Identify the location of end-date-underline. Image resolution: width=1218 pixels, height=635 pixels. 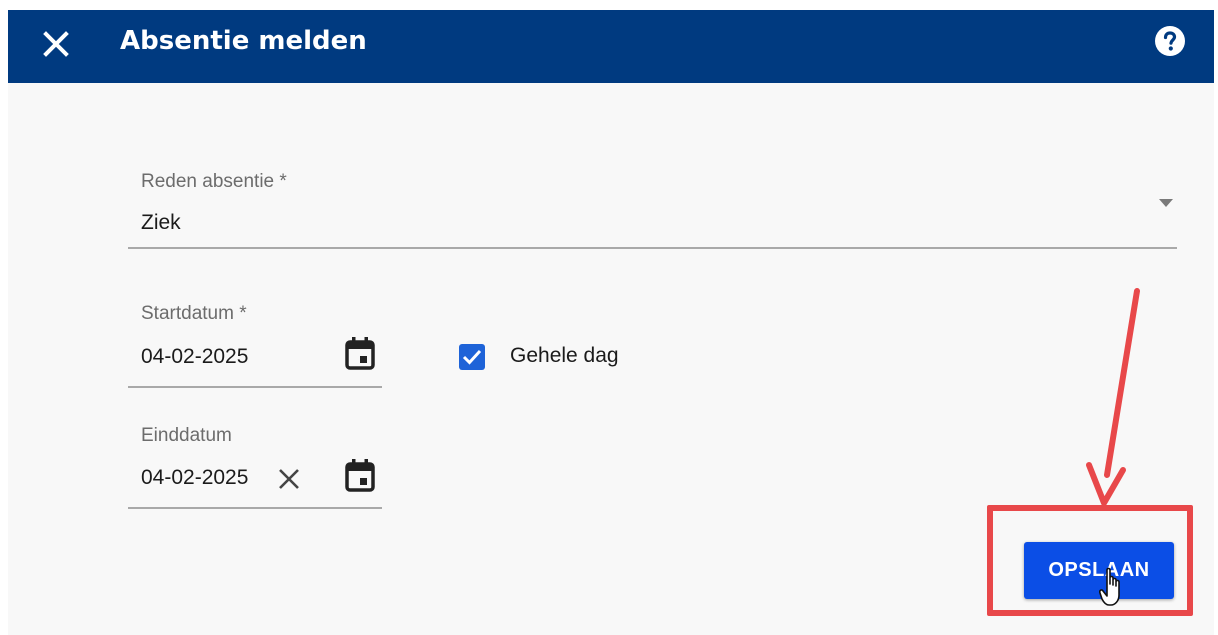
(255, 508).